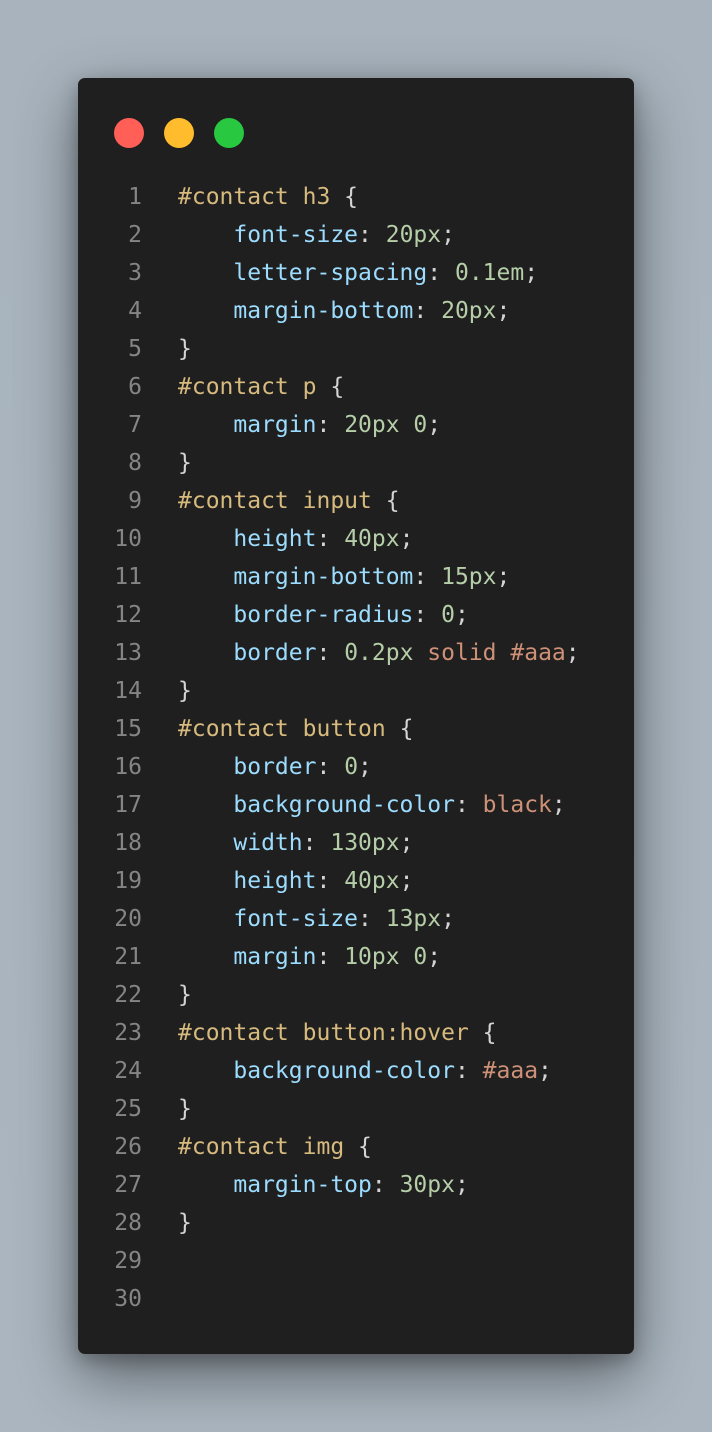  Describe the element at coordinates (128, 691) in the screenshot. I see `line-number: 14` at that location.